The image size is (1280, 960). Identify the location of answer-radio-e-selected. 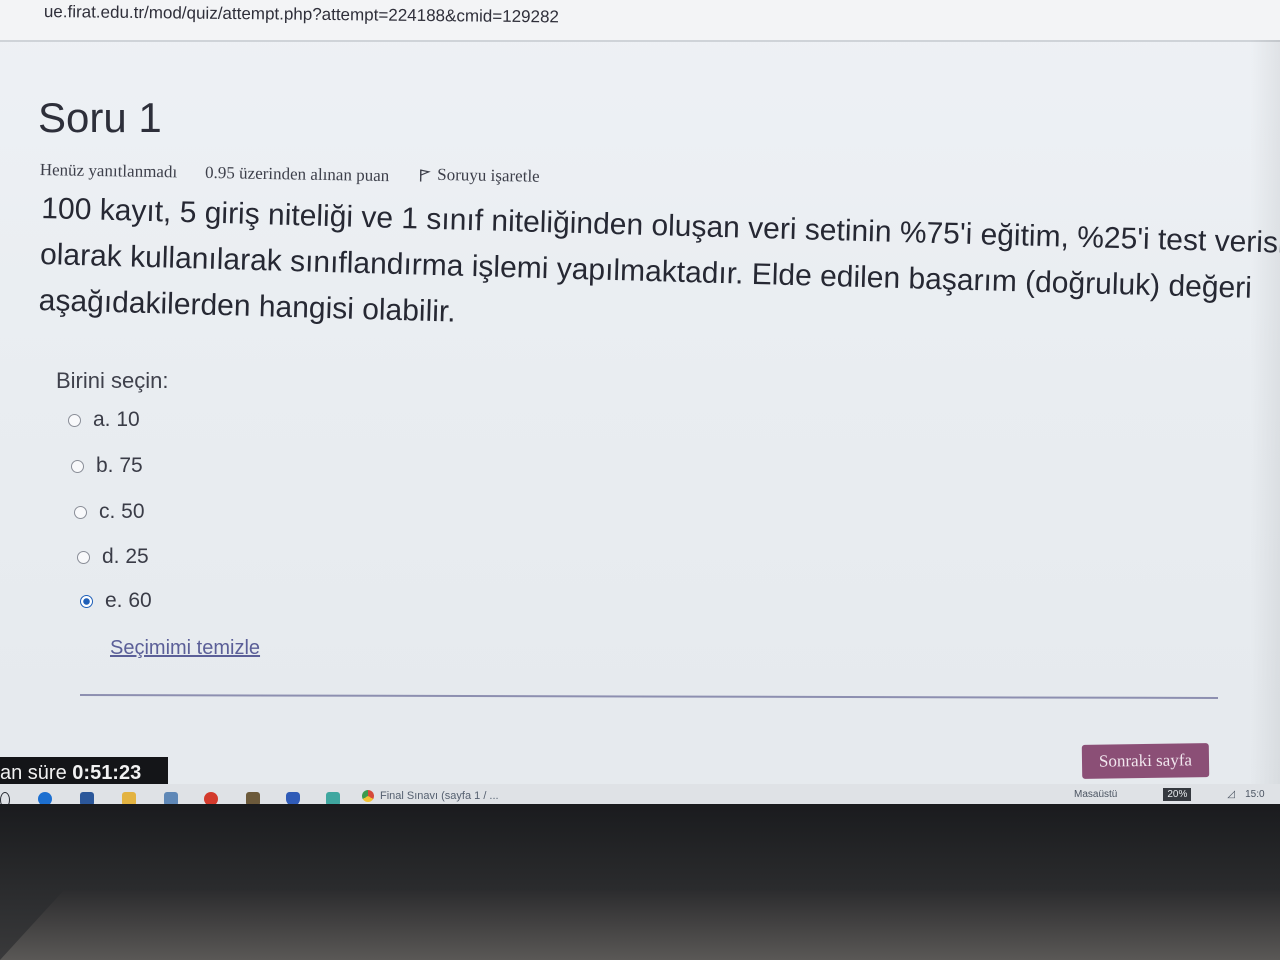
(86, 601).